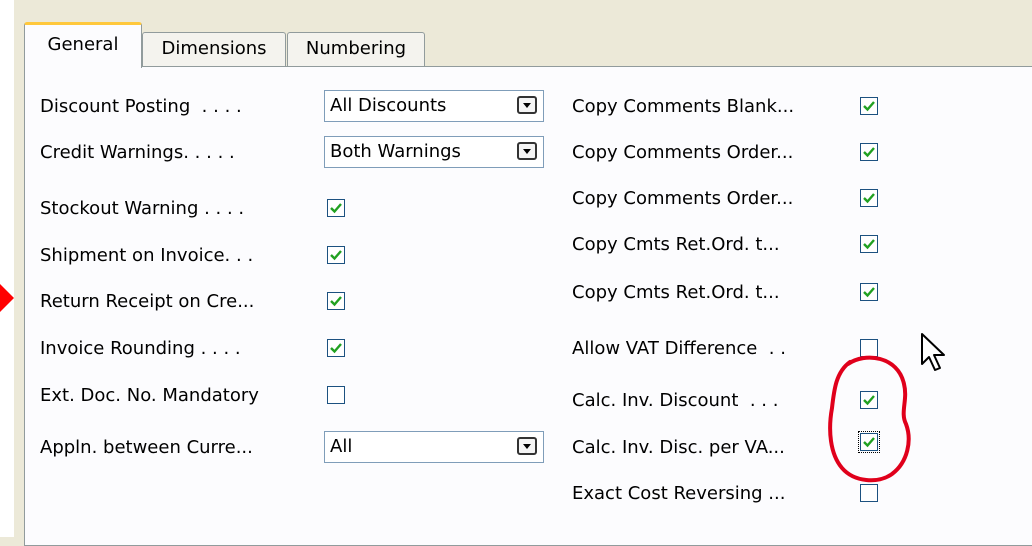 This screenshot has width=1032, height=546. What do you see at coordinates (434, 447) in the screenshot?
I see `appln-between-dropdown: All` at bounding box center [434, 447].